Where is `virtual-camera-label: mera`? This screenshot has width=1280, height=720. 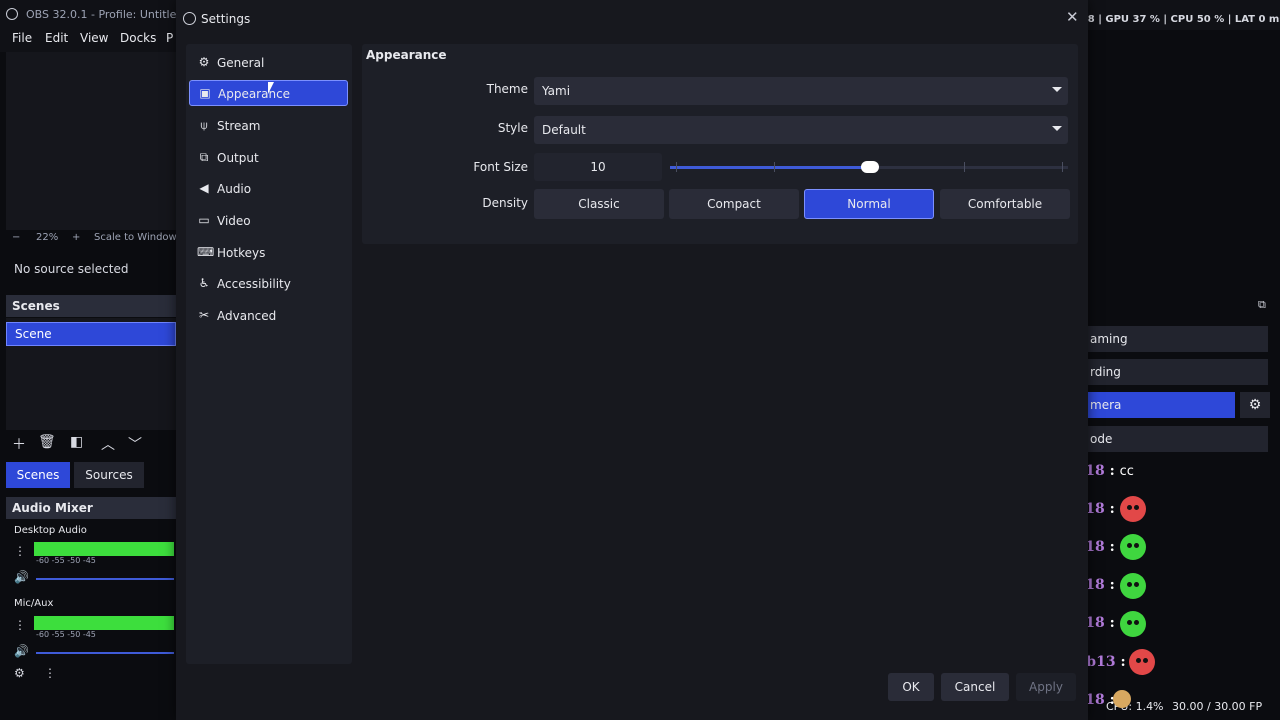
virtual-camera-label: mera is located at coordinates (1106, 405).